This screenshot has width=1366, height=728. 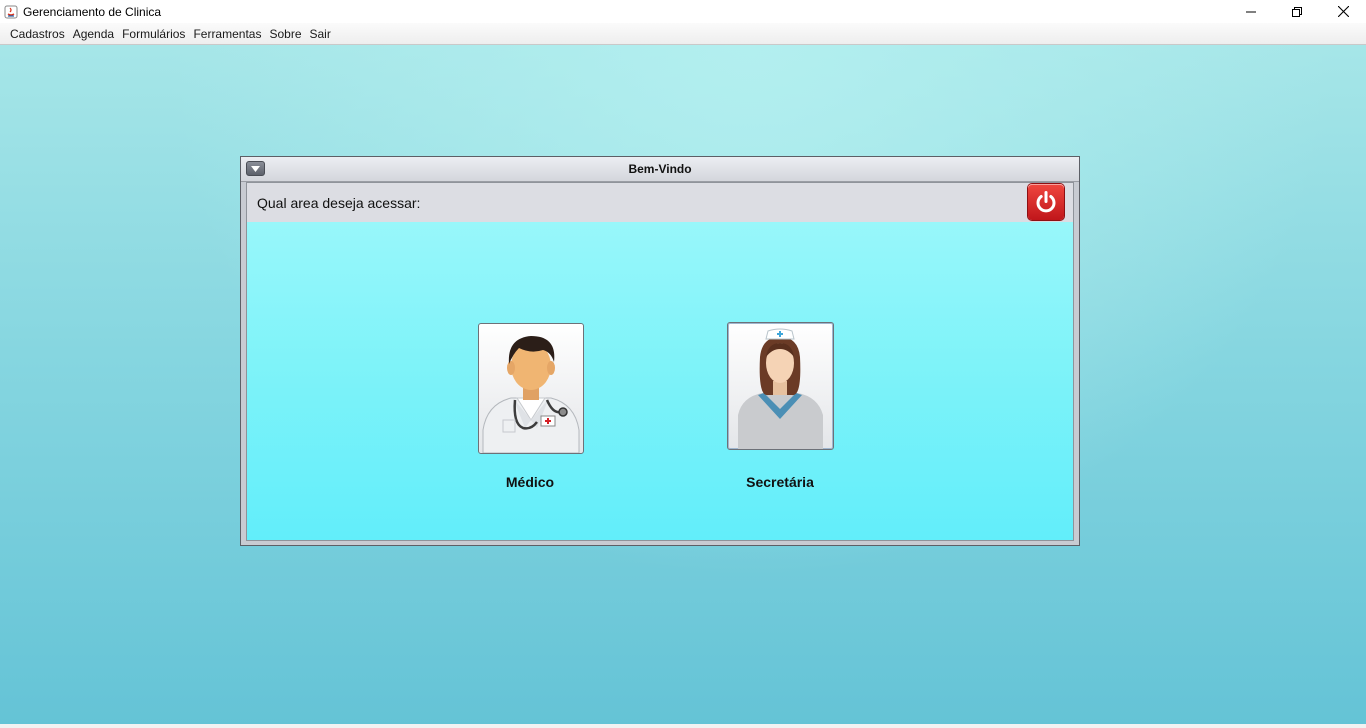 What do you see at coordinates (227, 34) in the screenshot?
I see `menu-ferramentas: Ferramentas` at bounding box center [227, 34].